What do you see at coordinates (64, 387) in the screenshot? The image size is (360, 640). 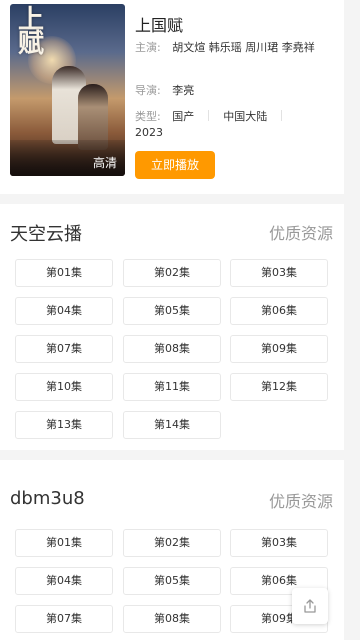 I see `episode-button: 第10集` at bounding box center [64, 387].